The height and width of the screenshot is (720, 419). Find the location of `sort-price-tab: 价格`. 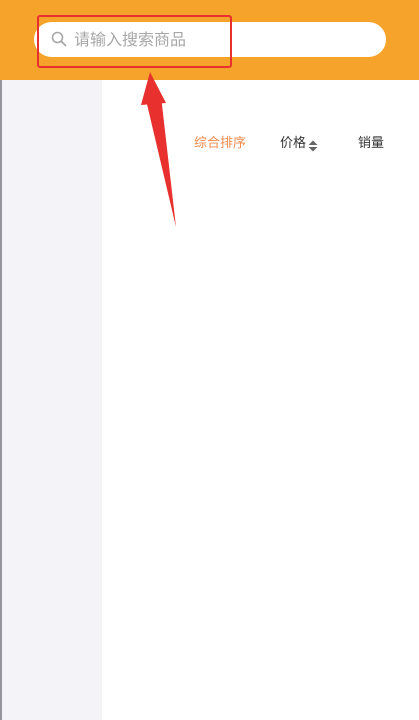

sort-price-tab: 价格 is located at coordinates (299, 144).